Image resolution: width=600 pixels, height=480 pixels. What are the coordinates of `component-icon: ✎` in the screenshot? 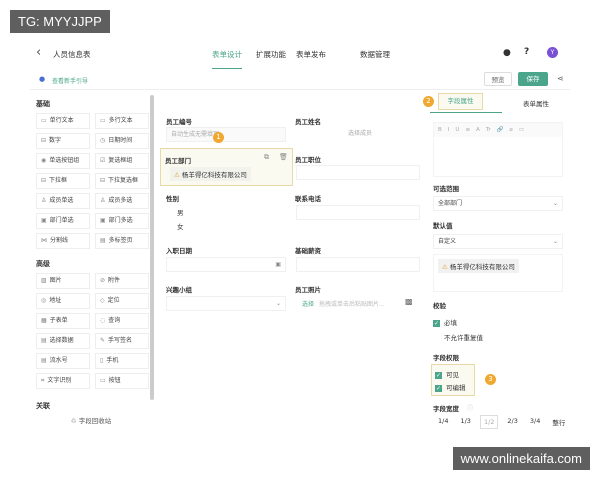 It's located at (103, 340).